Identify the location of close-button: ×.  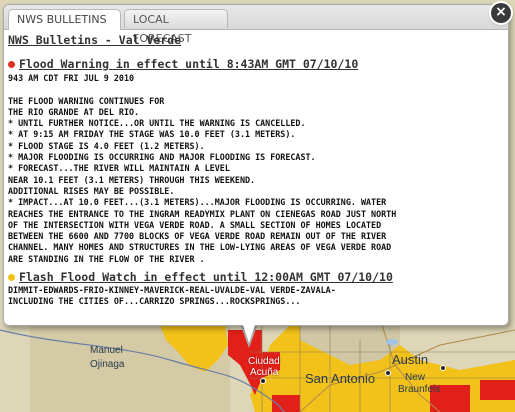
(501, 13).